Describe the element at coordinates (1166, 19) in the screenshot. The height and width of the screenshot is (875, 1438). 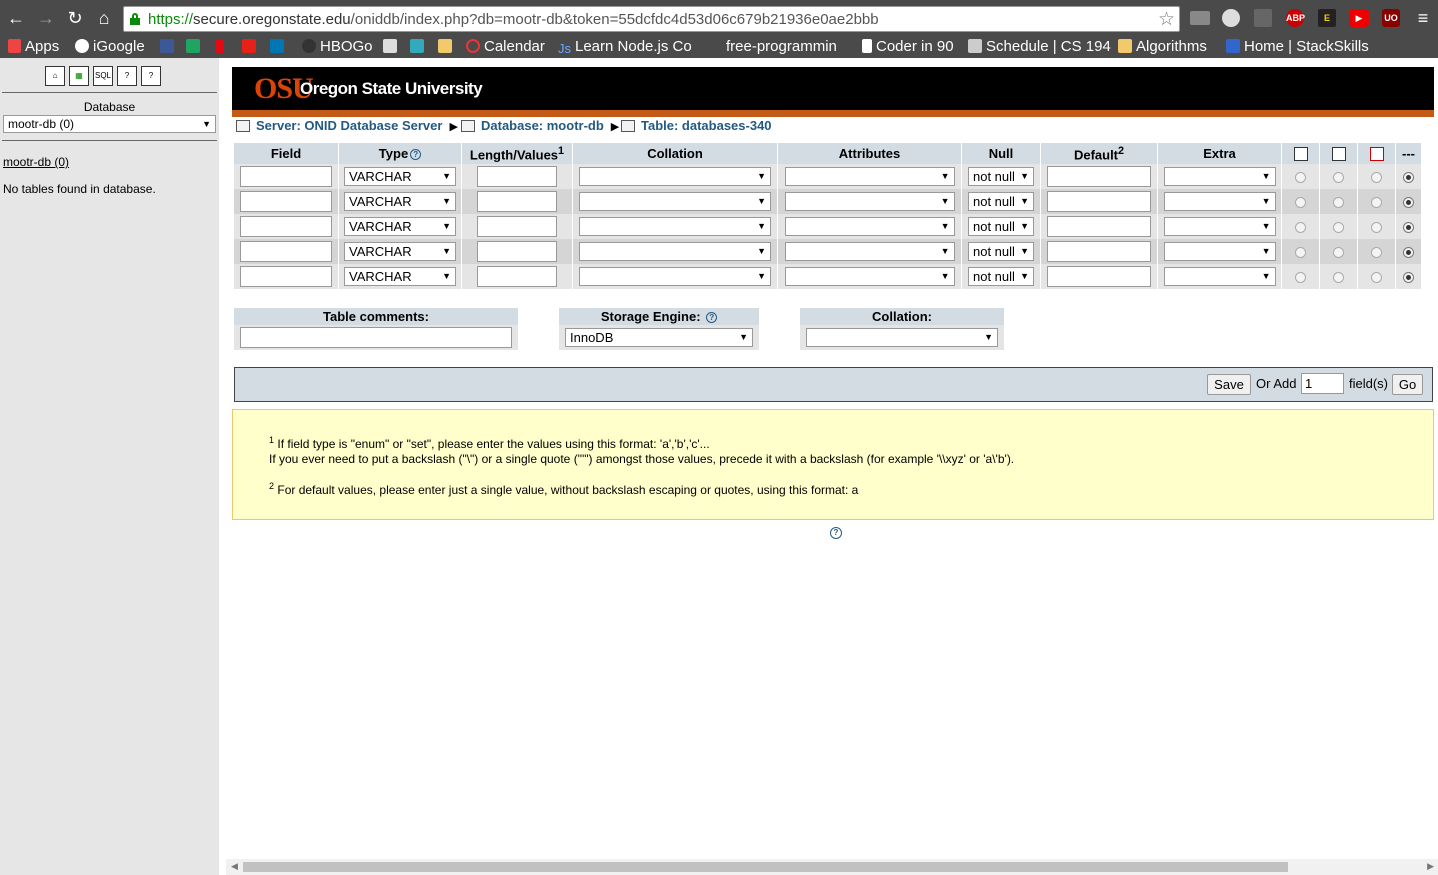
I see `bookmark-star-icon: ☆` at that location.